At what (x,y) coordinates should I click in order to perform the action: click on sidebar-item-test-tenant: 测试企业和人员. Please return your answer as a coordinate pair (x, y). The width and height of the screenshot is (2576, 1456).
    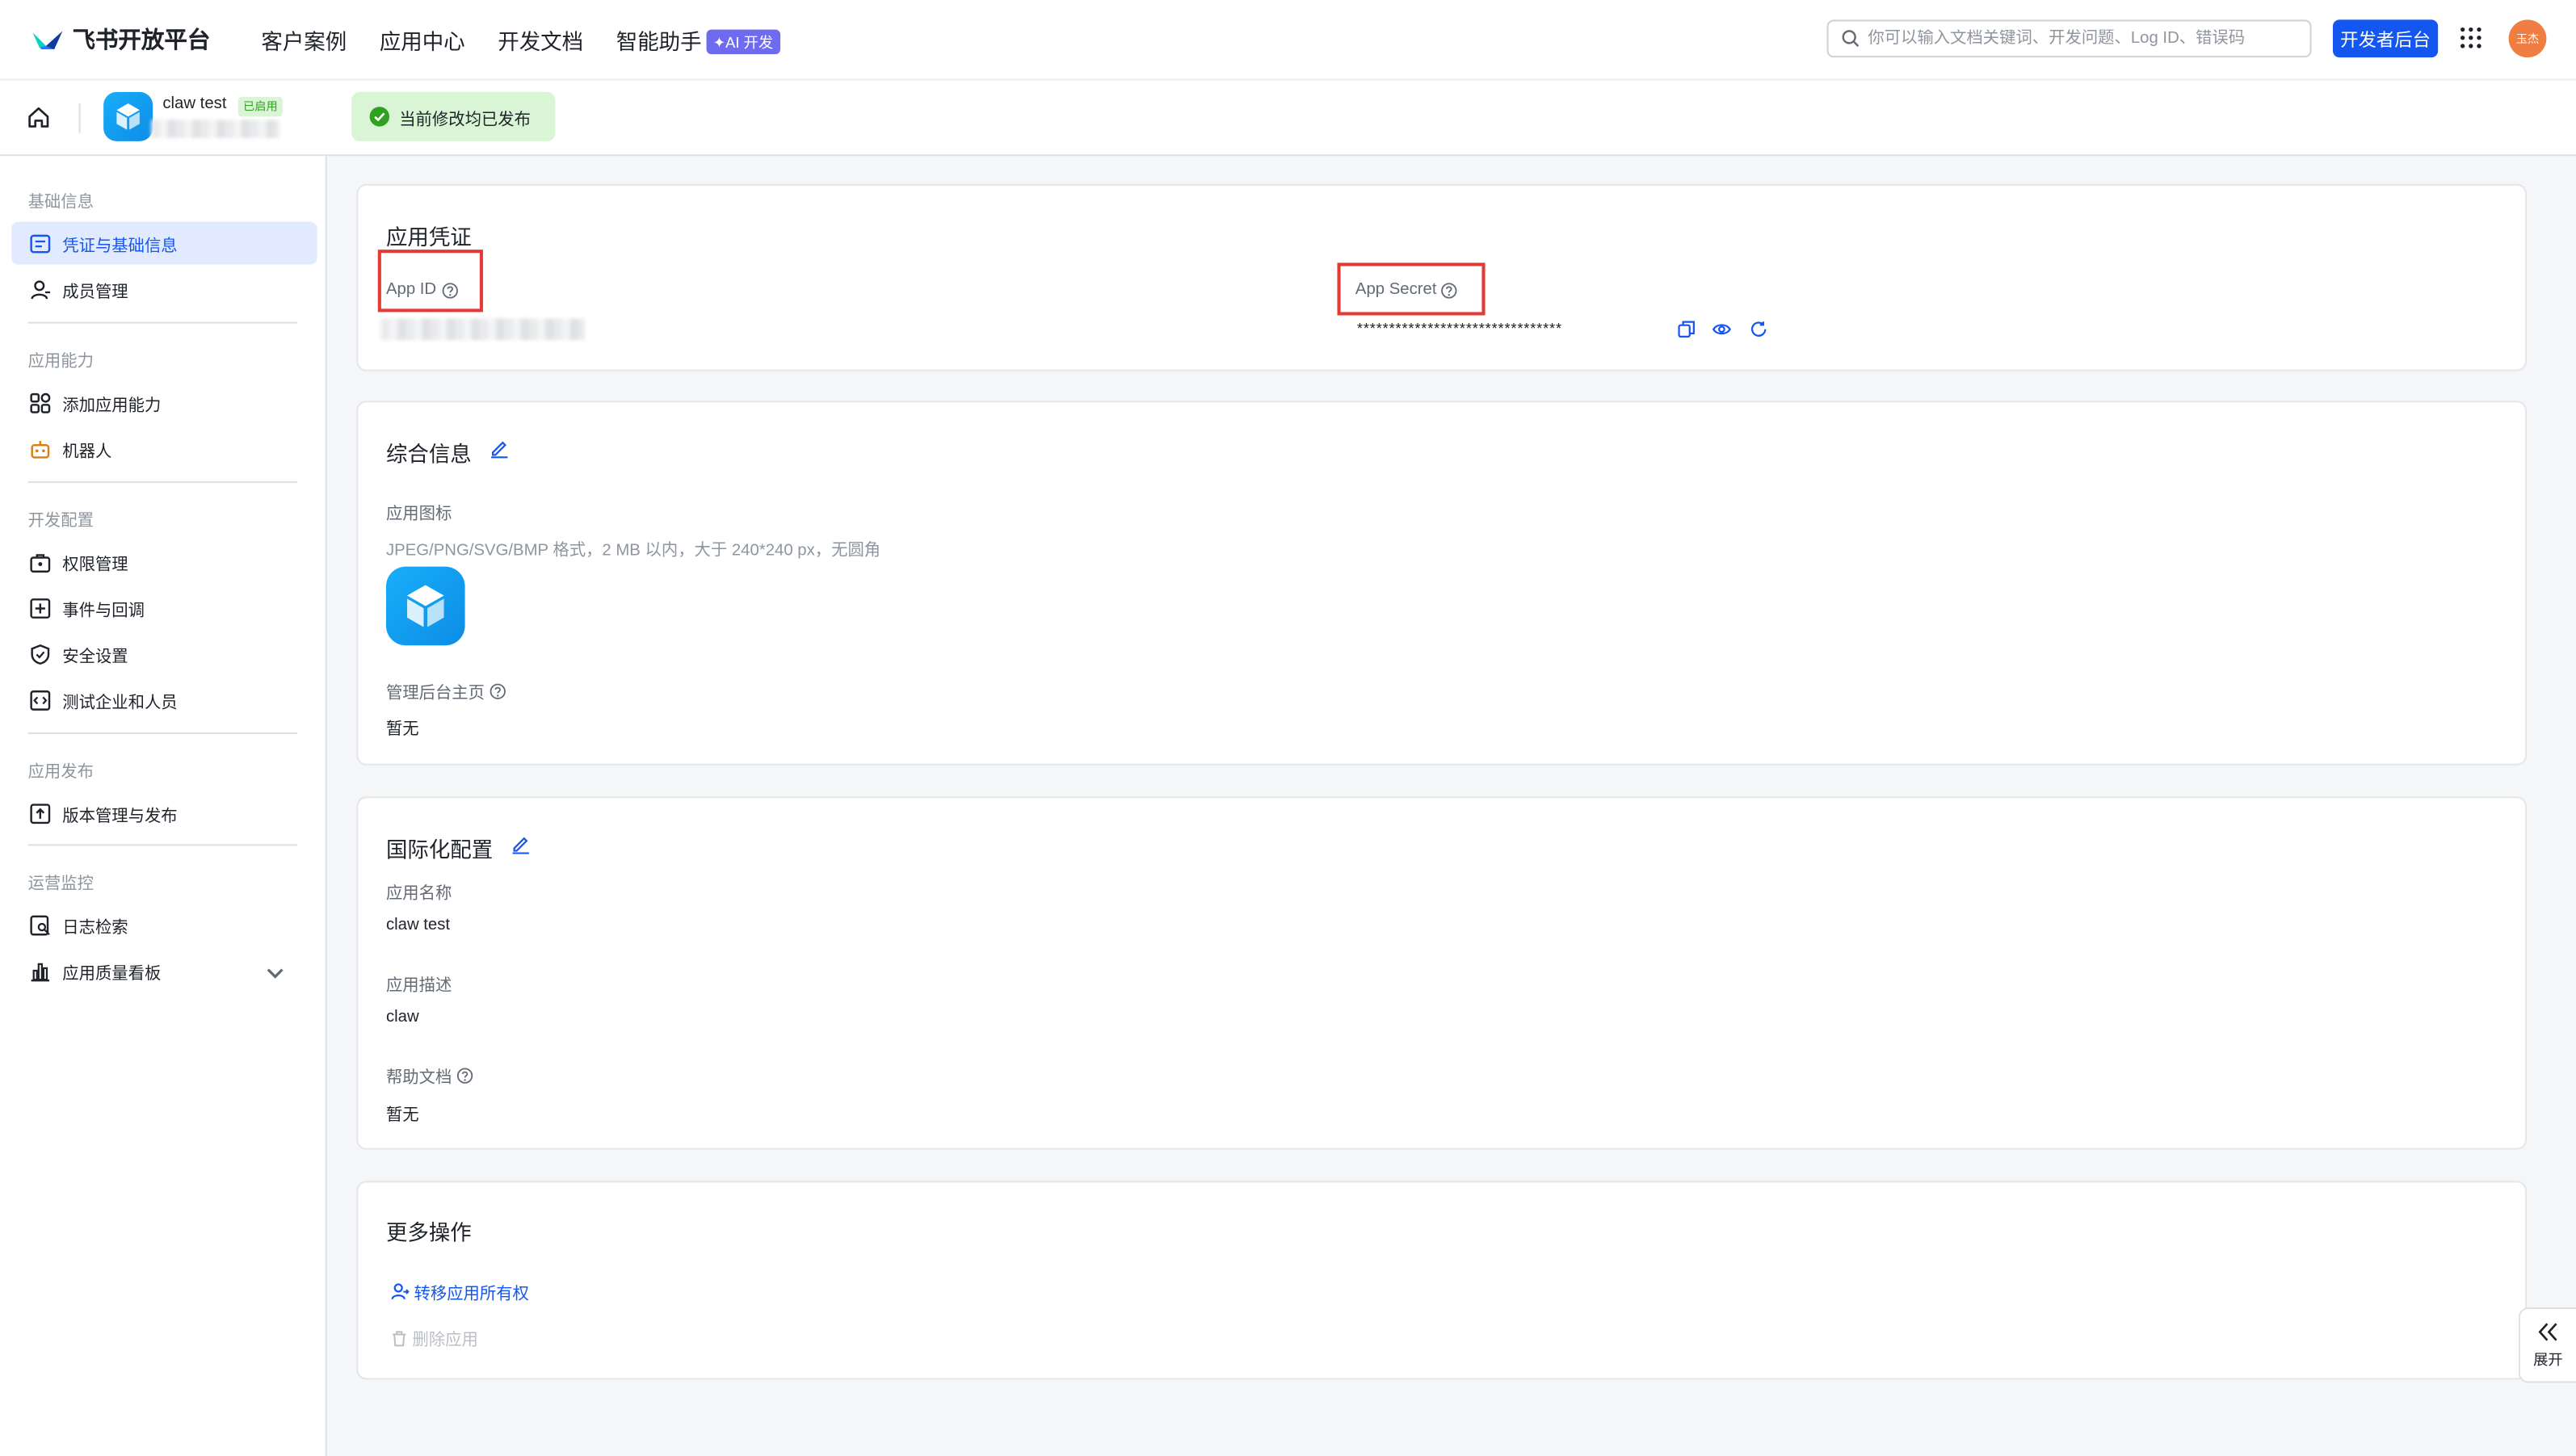
    Looking at the image, I should click on (164, 699).